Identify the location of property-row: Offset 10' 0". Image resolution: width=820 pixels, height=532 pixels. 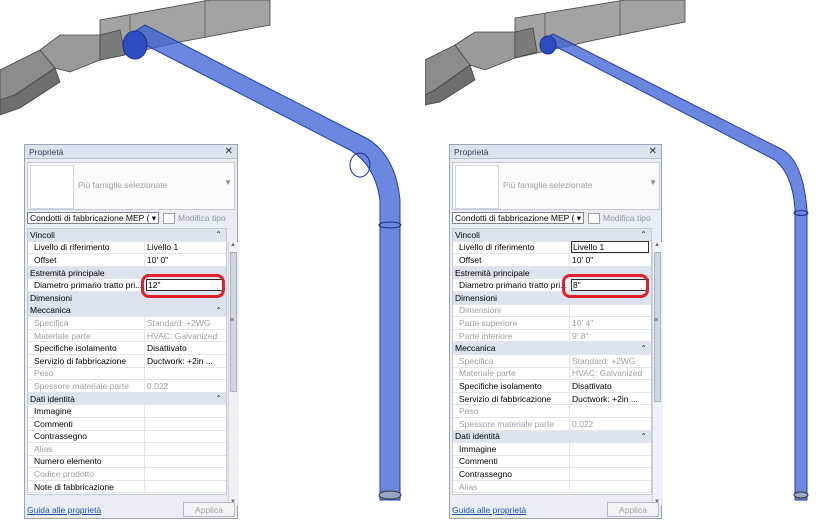
(127, 260).